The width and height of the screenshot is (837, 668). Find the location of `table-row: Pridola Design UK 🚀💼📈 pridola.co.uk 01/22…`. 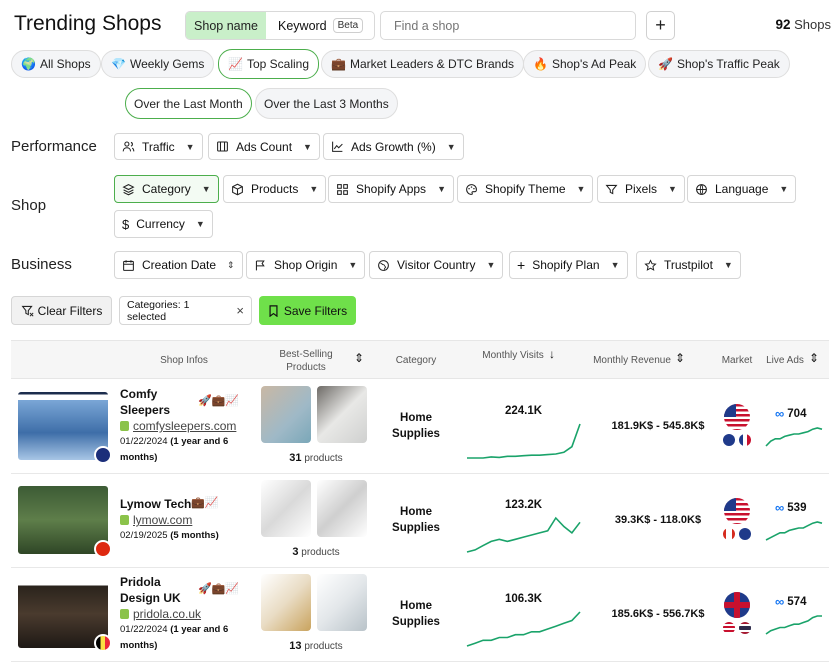

table-row: Pridola Design UK 🚀💼📈 pridola.co.uk 01/22… is located at coordinates (420, 615).